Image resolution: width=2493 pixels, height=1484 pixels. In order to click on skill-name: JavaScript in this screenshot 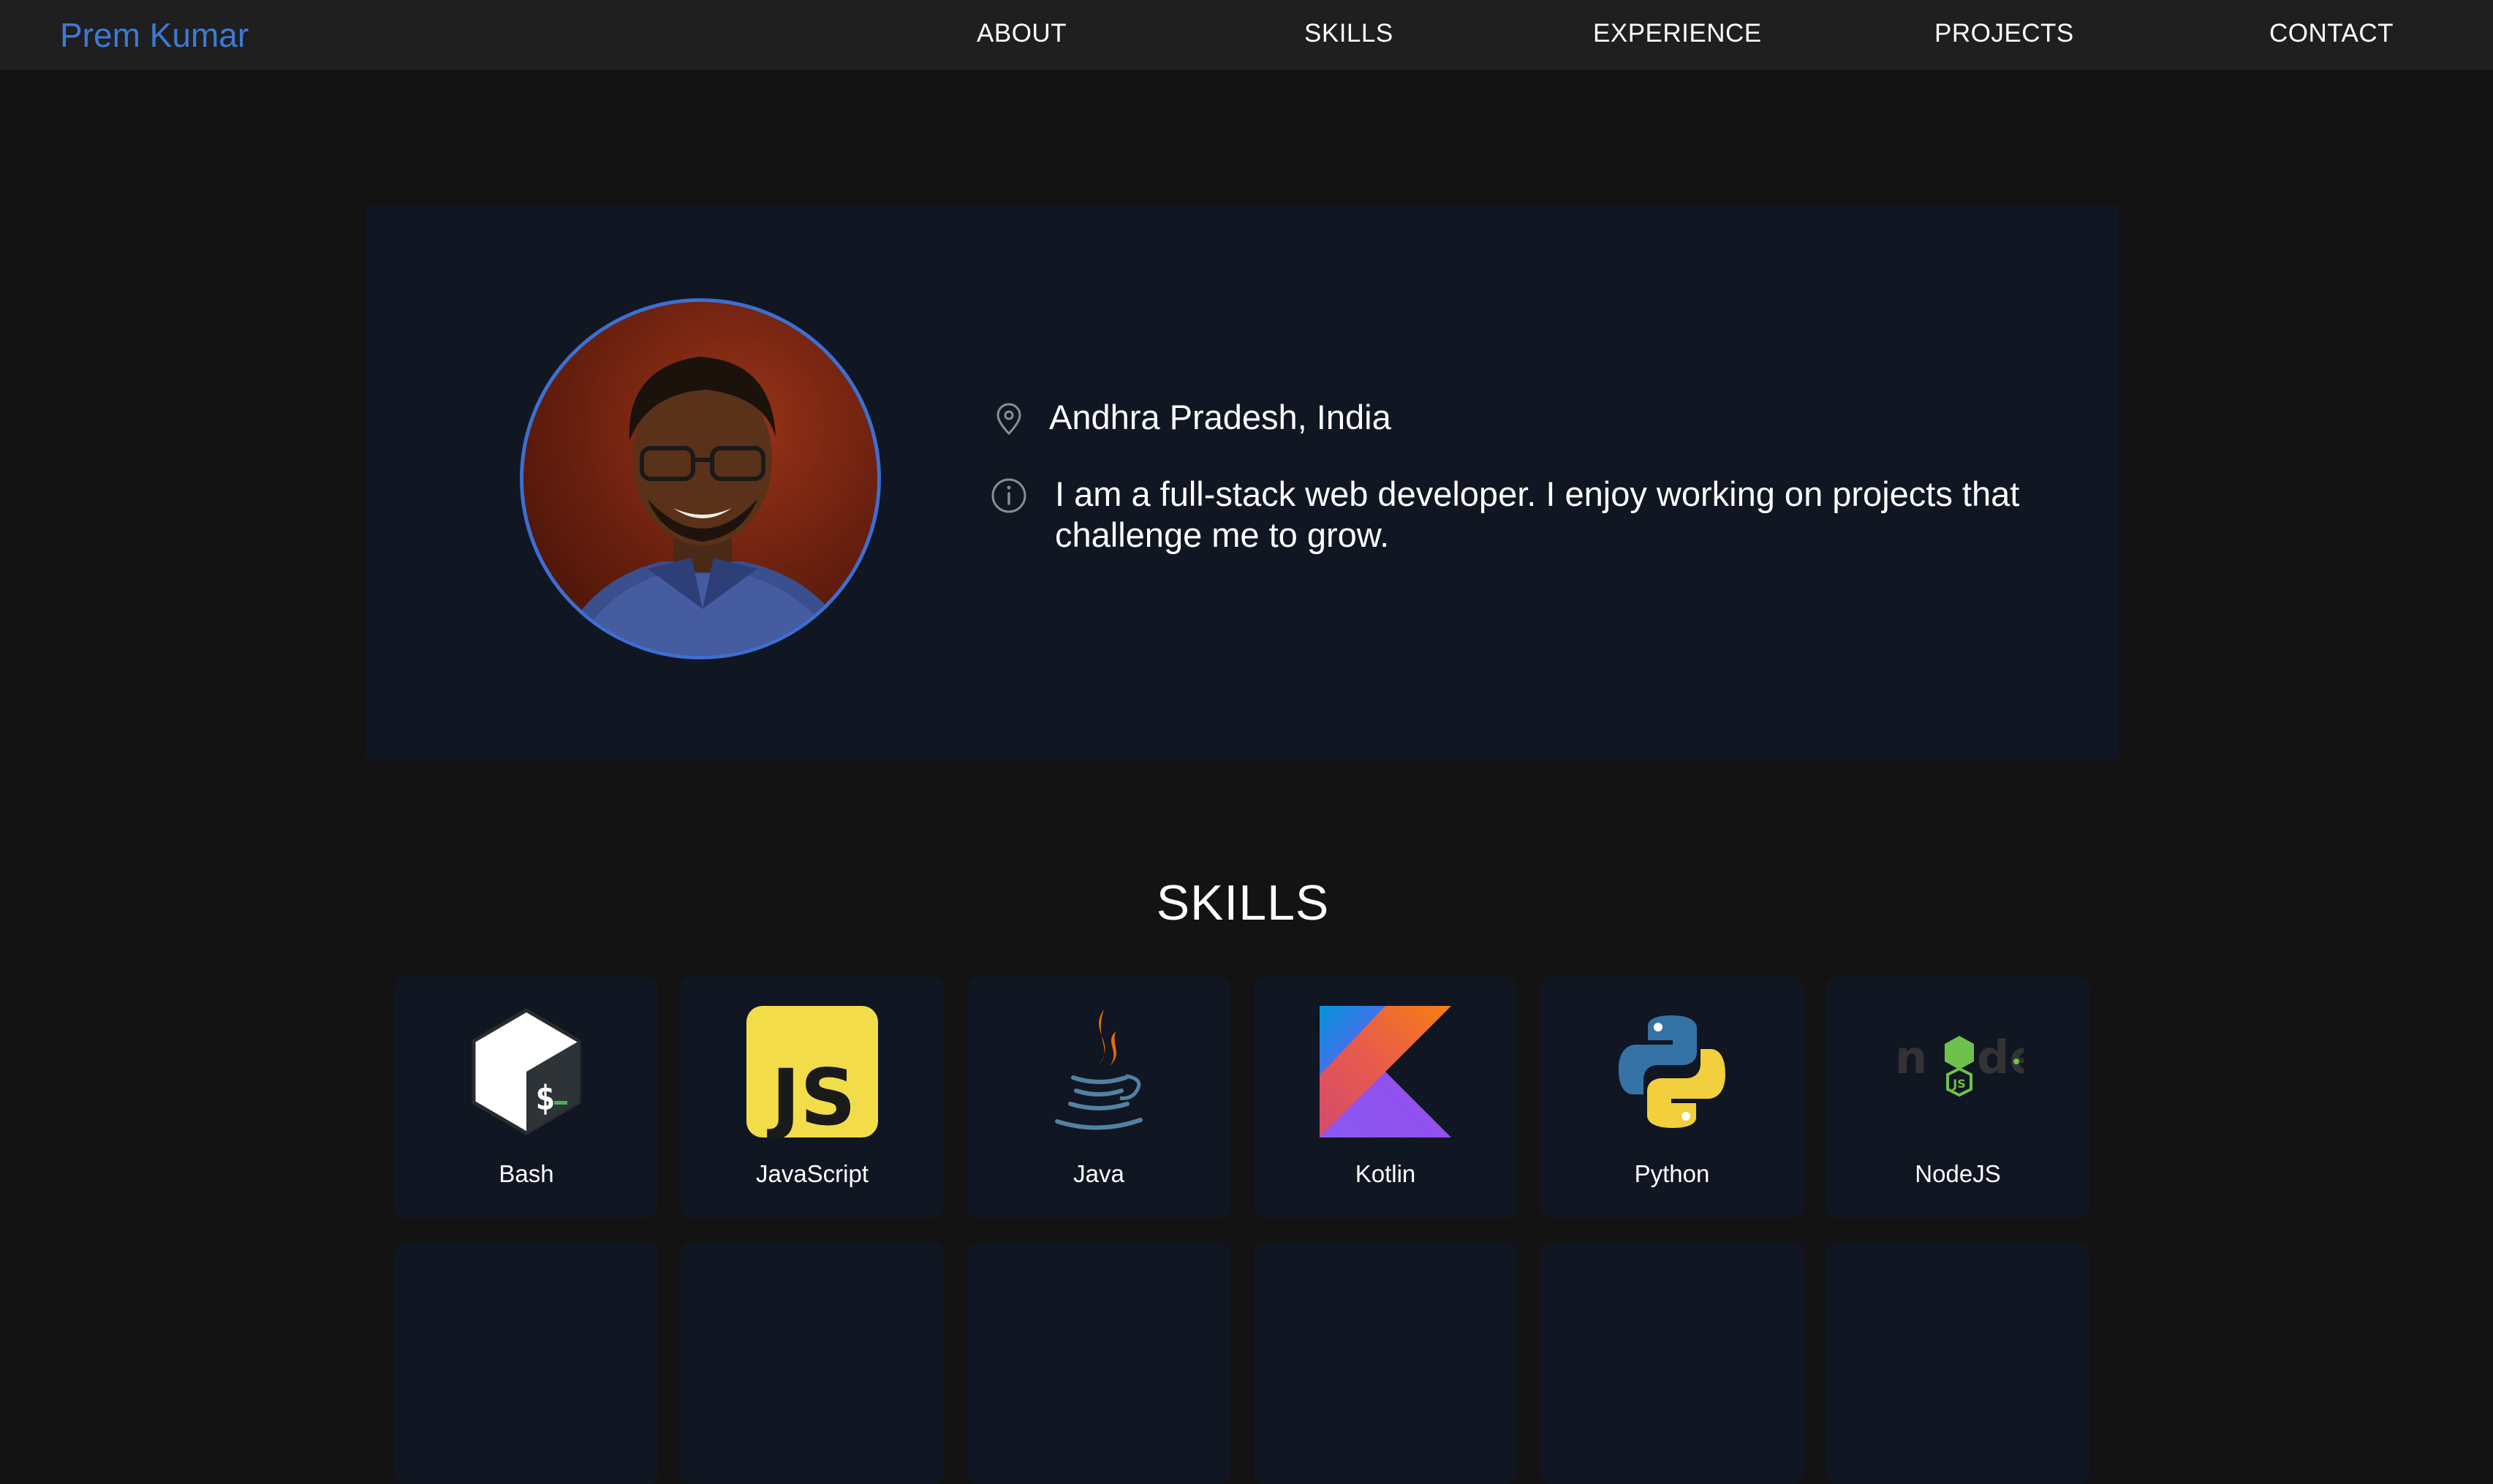, I will do `click(812, 1173)`.